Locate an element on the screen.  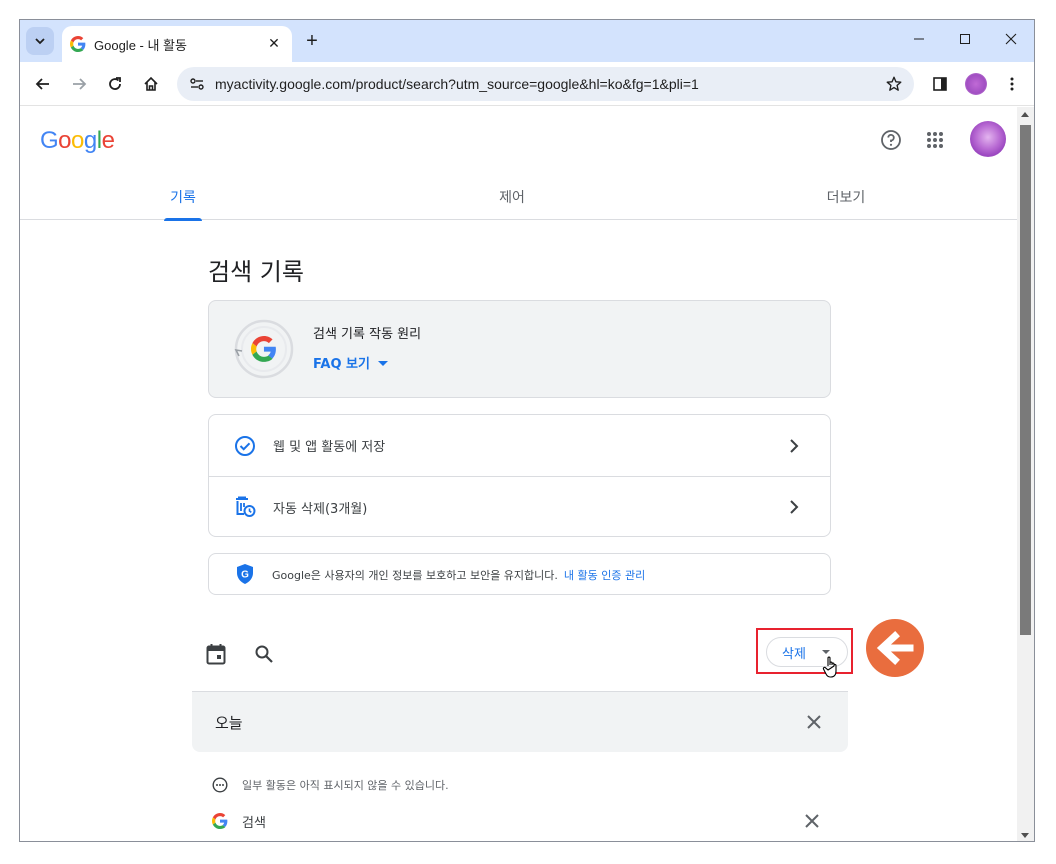
search-button is located at coordinates (264, 654).